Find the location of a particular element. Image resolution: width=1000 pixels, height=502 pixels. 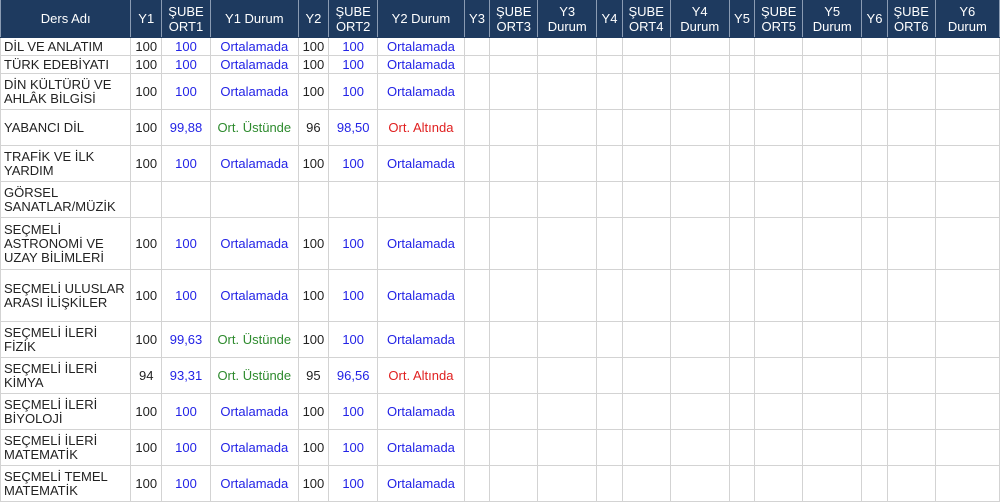

header-y2-durum: Y2 Durum is located at coordinates (421, 19).